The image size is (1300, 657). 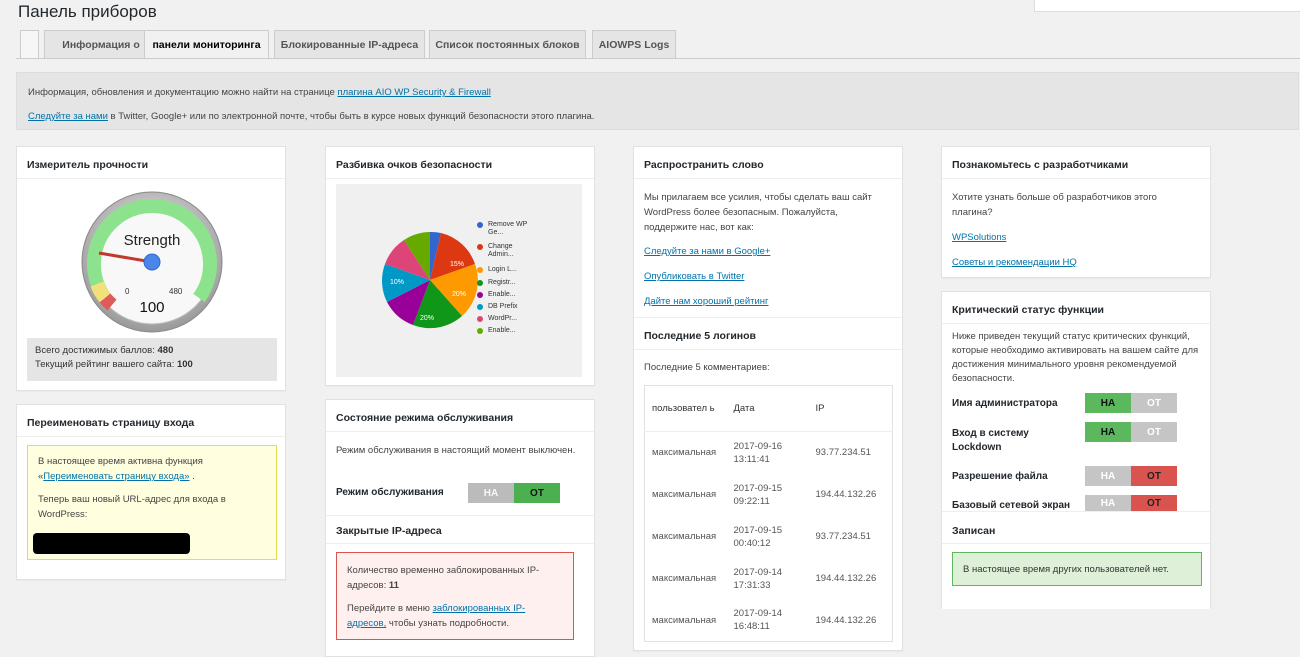 I want to click on panel-title: Переименовать страницу входа, so click(x=151, y=421).